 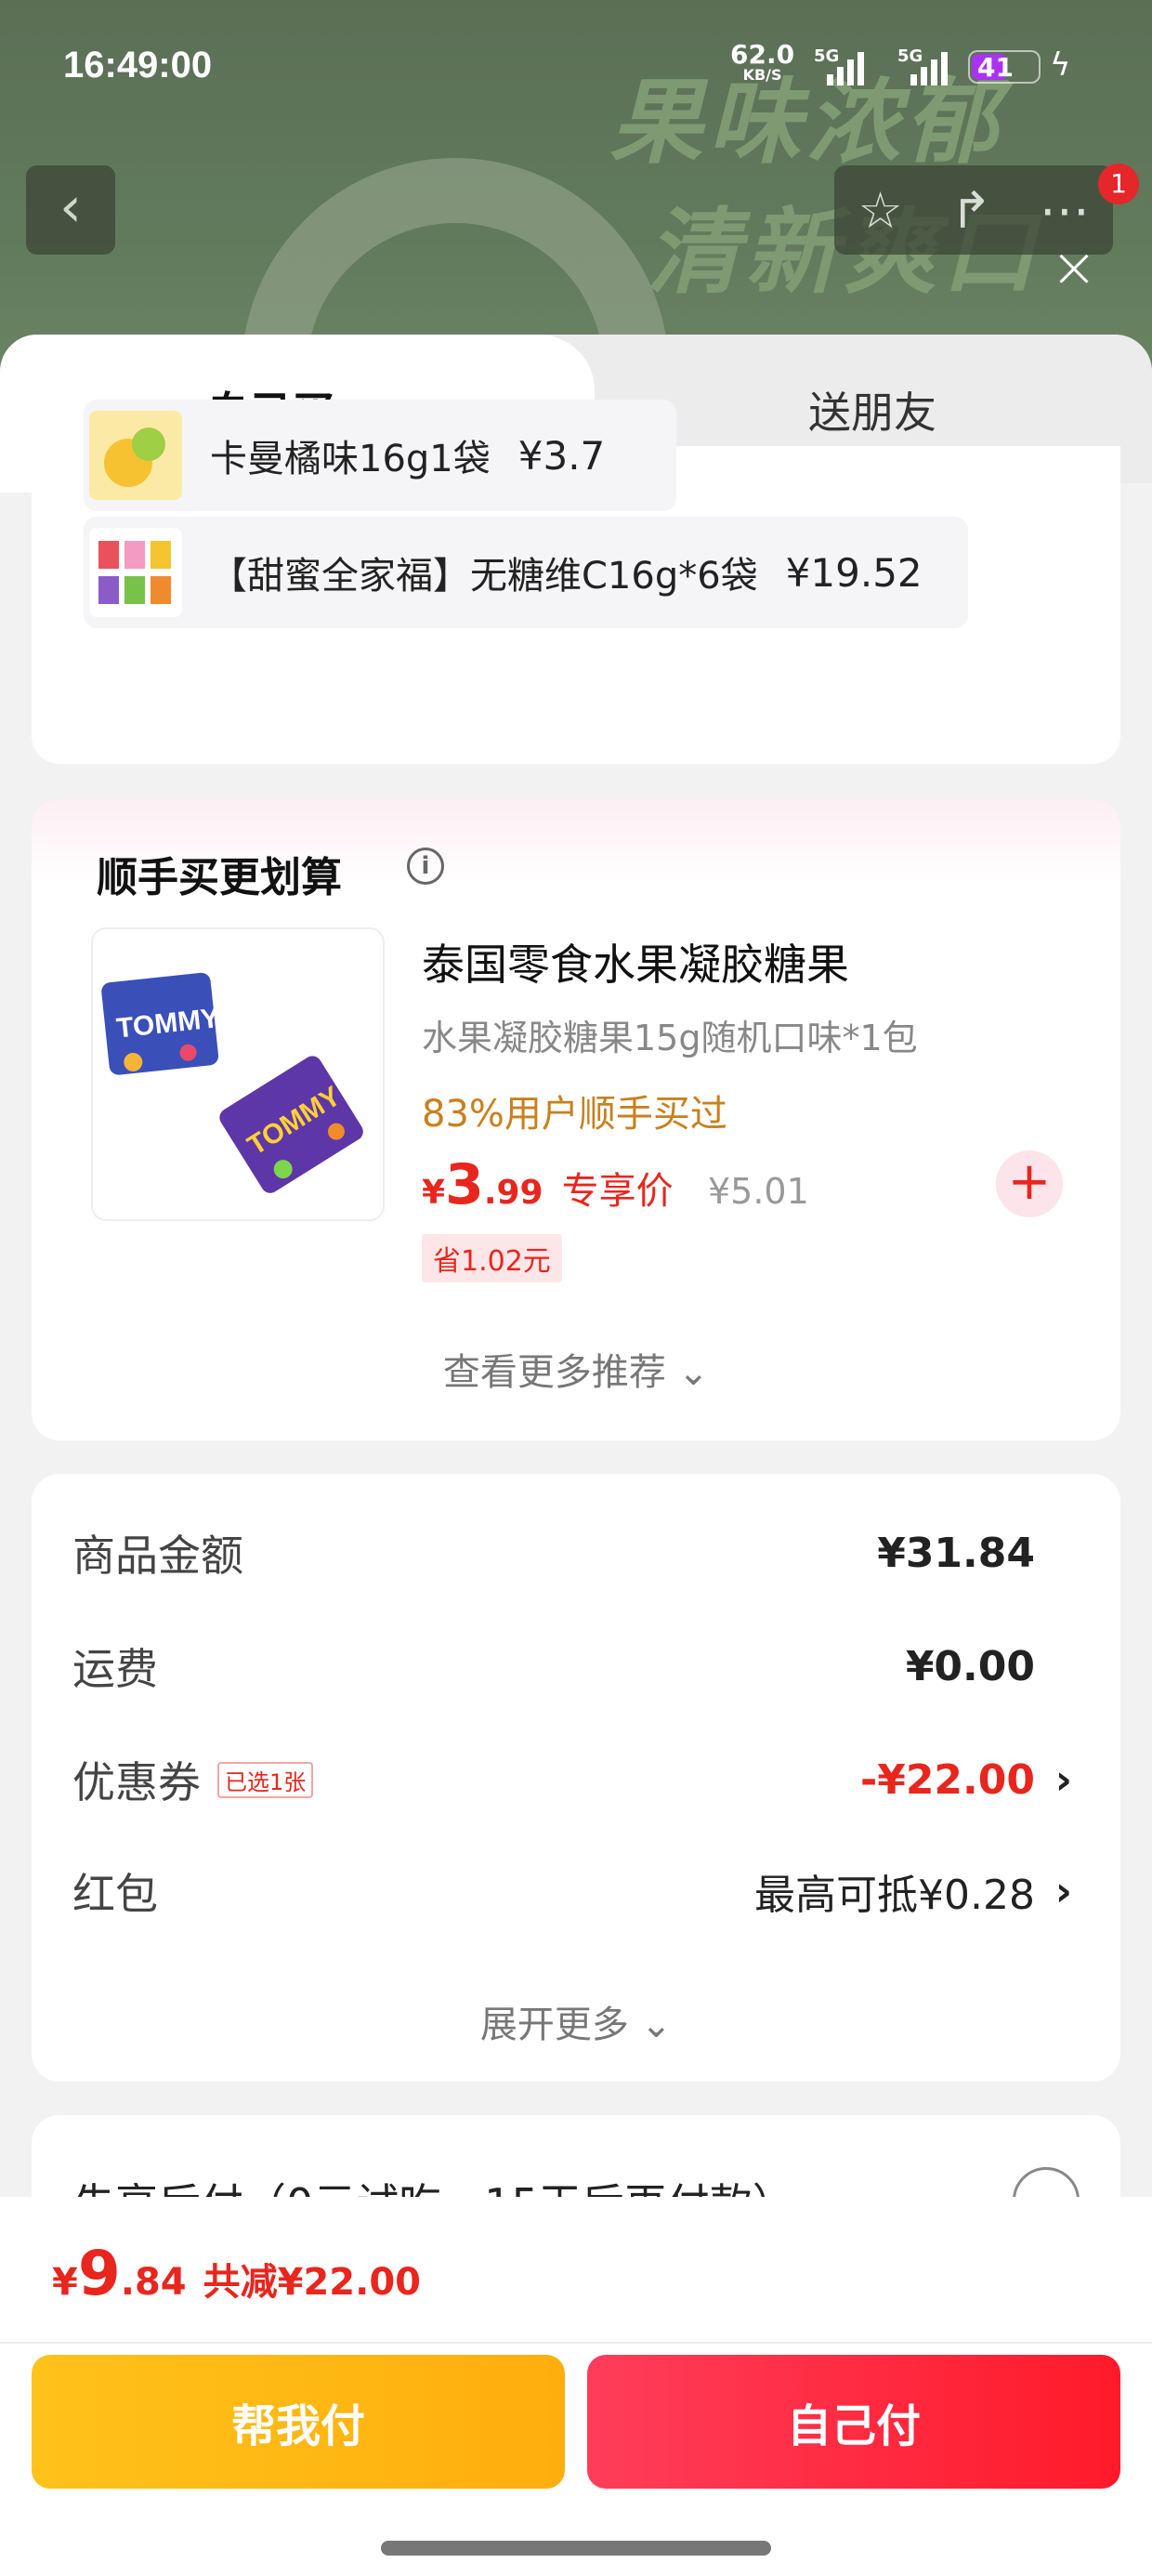 I want to click on total-currency: ¥, so click(x=65, y=2282).